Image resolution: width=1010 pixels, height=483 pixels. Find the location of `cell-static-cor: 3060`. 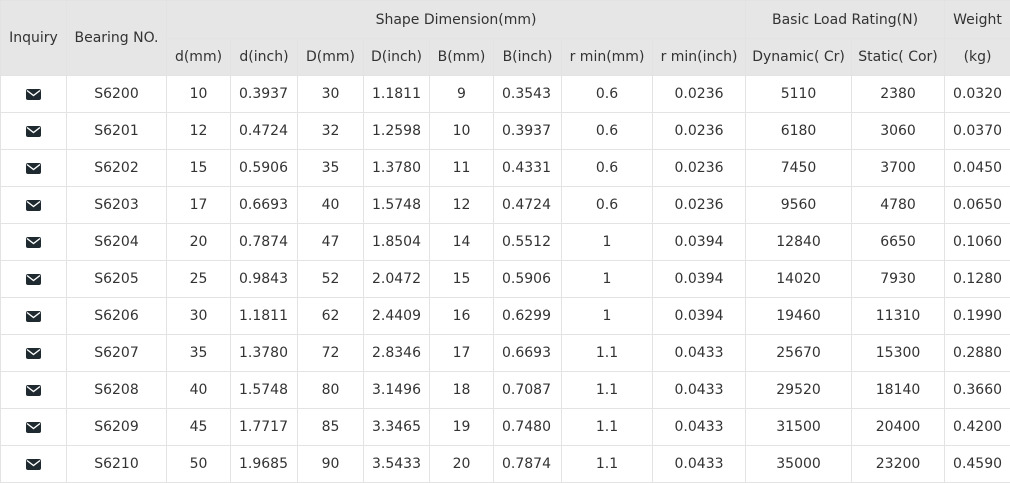

cell-static-cor: 3060 is located at coordinates (898, 131).